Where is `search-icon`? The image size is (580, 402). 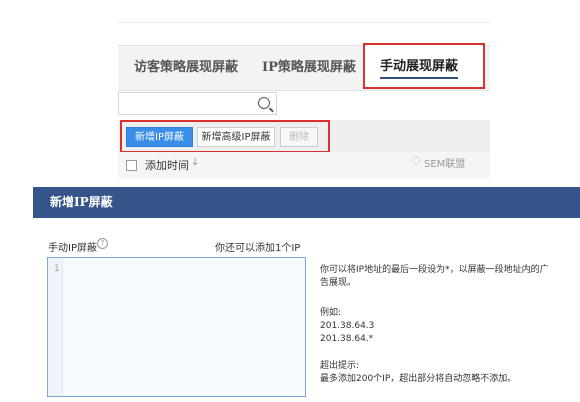 search-icon is located at coordinates (264, 103).